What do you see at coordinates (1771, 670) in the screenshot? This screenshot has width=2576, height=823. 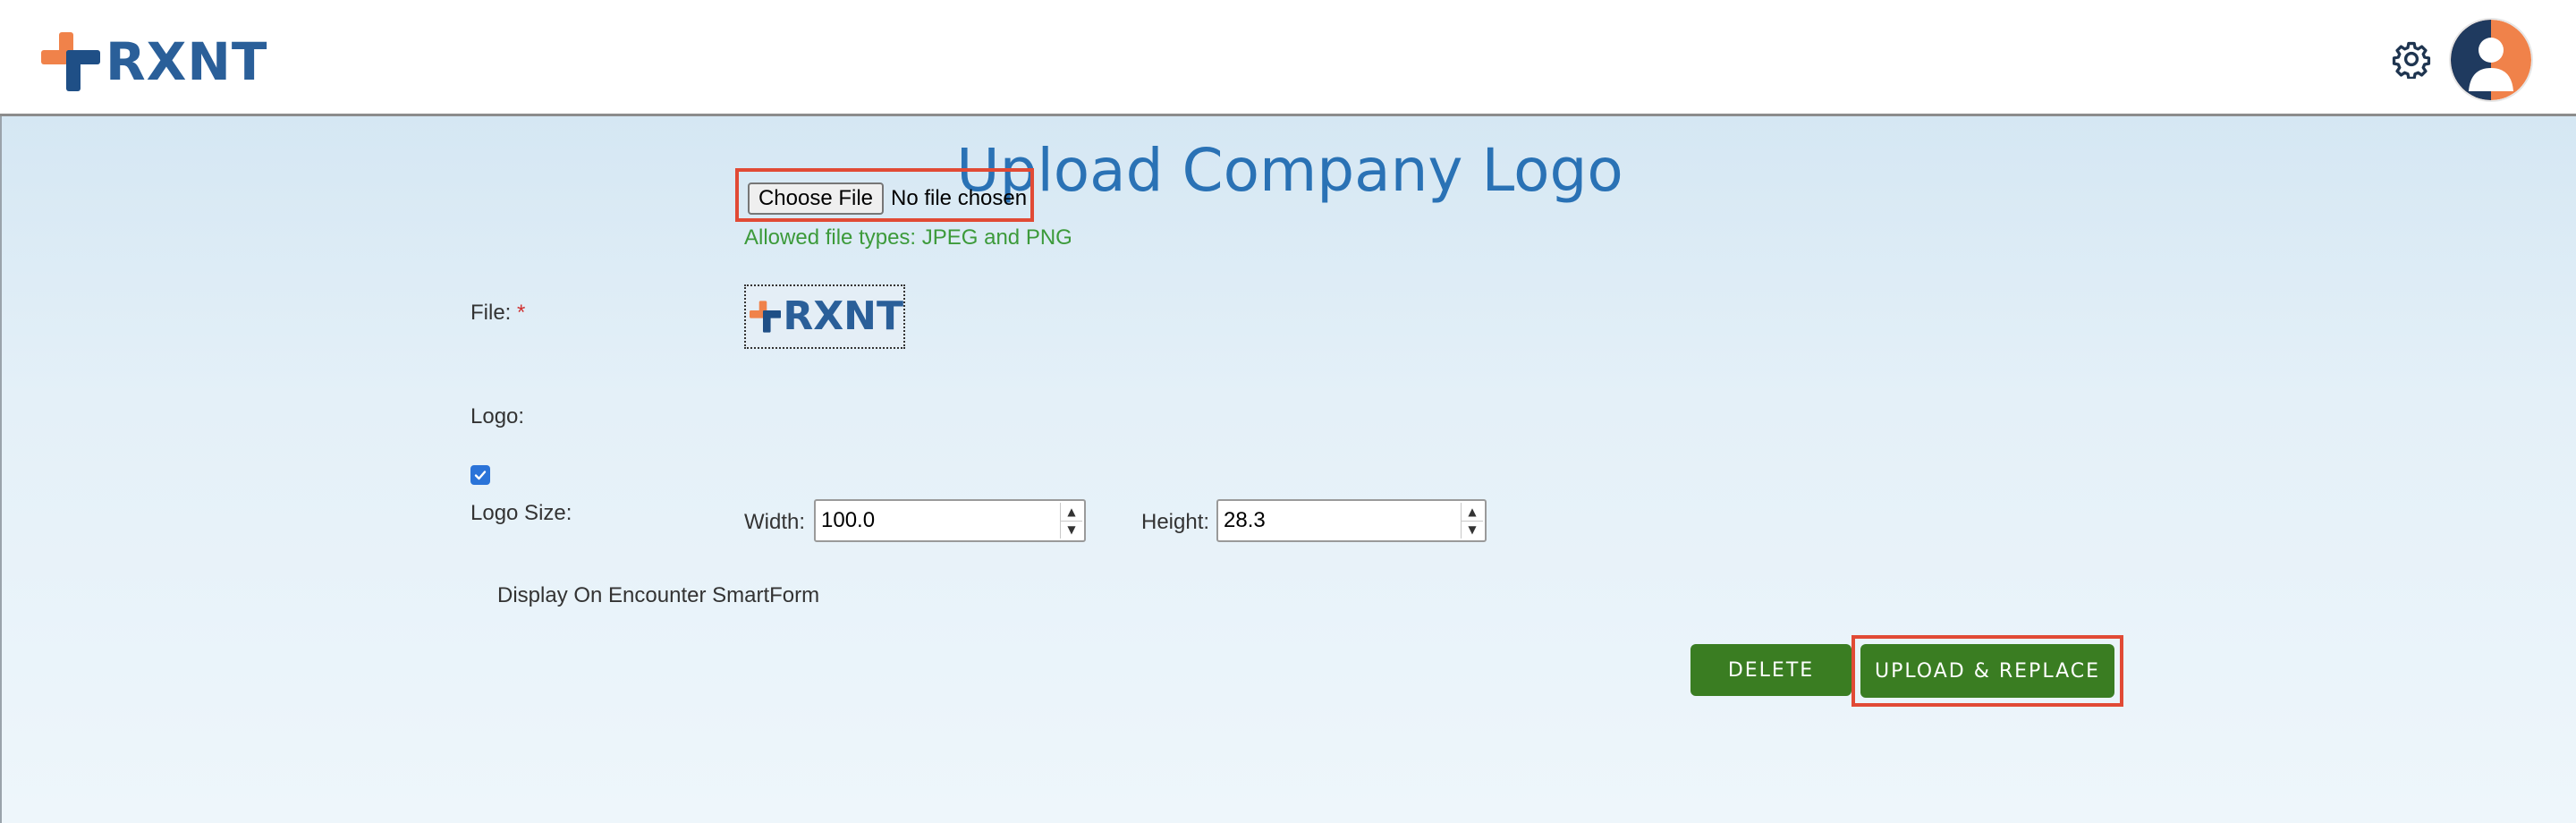 I see `delete-button: DELETE` at bounding box center [1771, 670].